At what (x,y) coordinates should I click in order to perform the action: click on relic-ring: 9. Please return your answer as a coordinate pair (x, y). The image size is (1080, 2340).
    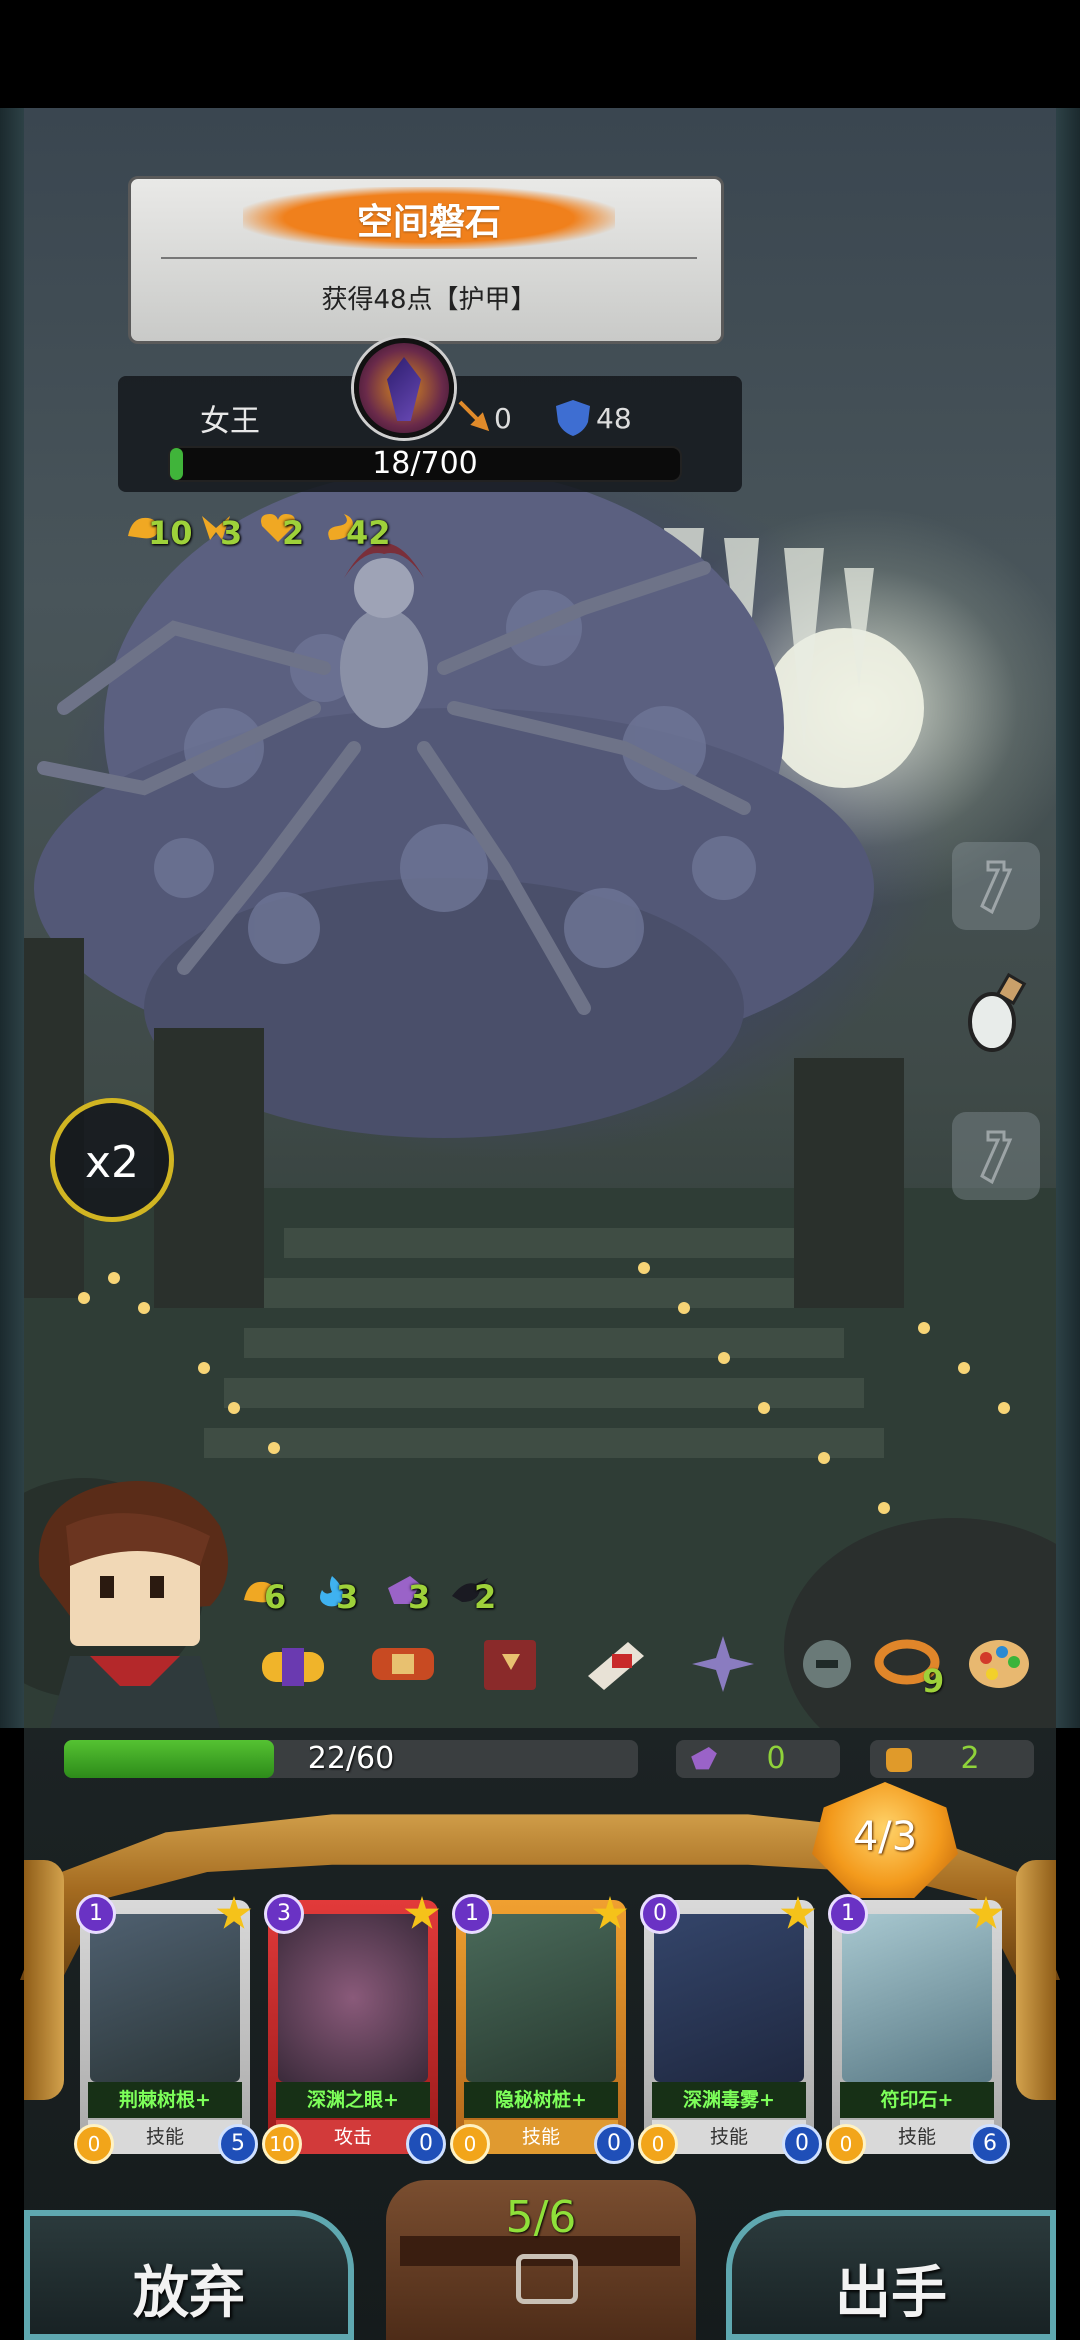
    Looking at the image, I should click on (907, 1666).